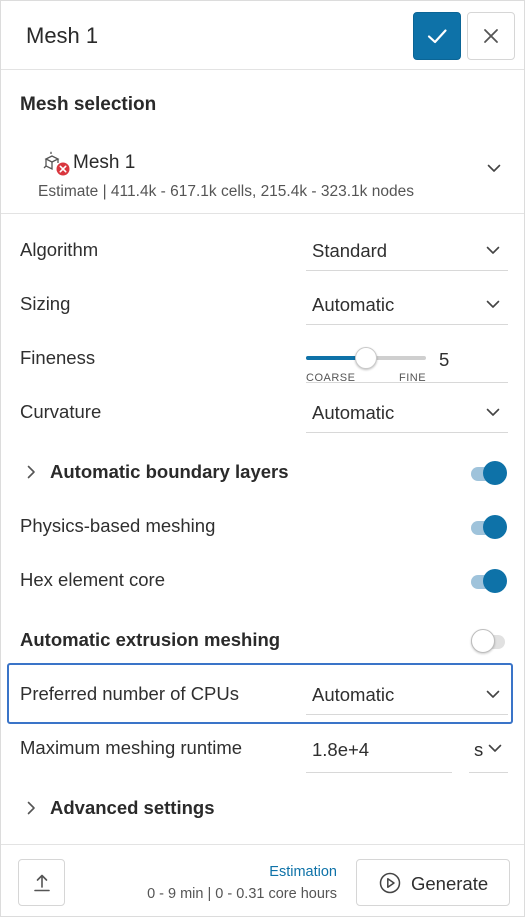 The width and height of the screenshot is (525, 917). What do you see at coordinates (58, 357) in the screenshot?
I see `fineness-label: Fineness` at bounding box center [58, 357].